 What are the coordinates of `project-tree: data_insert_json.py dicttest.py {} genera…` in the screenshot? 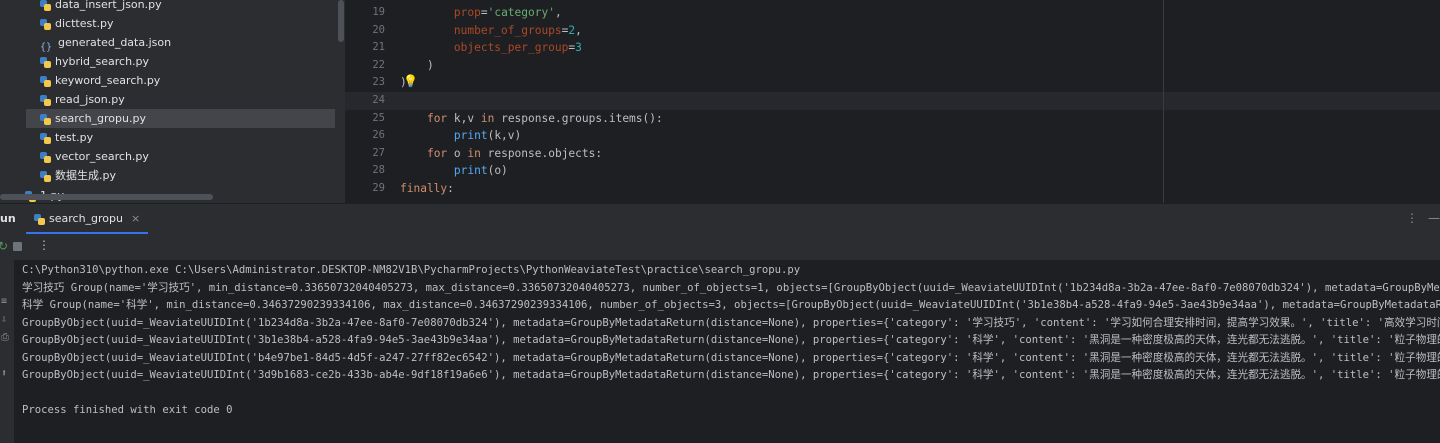 It's located at (172, 101).